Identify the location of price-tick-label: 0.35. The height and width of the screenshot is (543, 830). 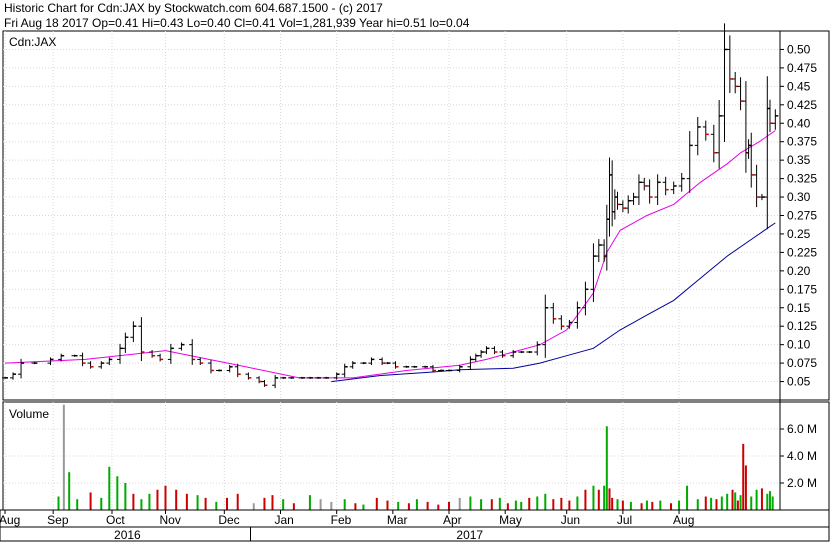
(799, 160).